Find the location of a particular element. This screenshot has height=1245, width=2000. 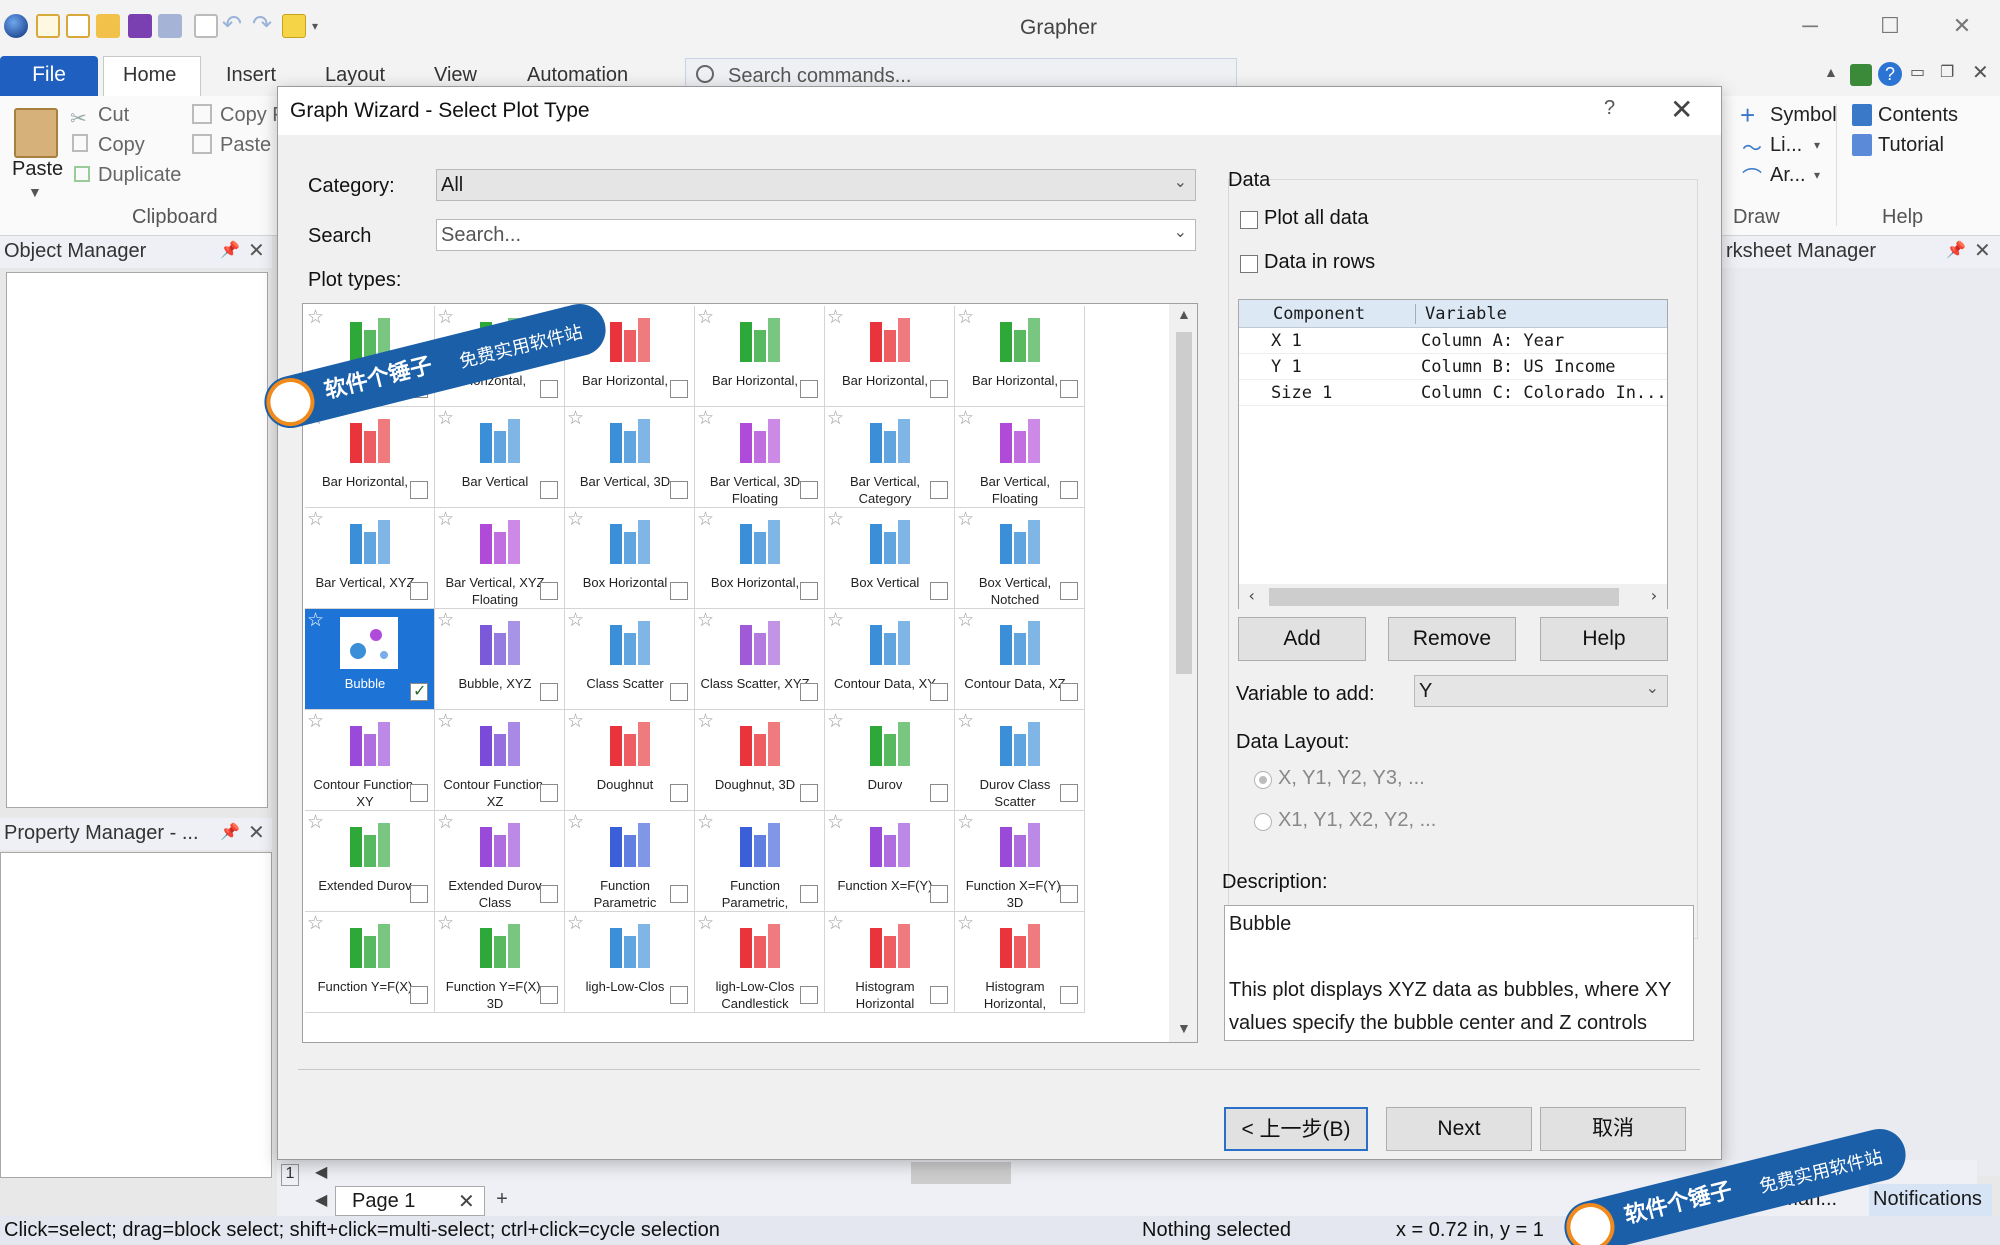

variable-table-hscroll: ‹ › is located at coordinates (1453, 597).